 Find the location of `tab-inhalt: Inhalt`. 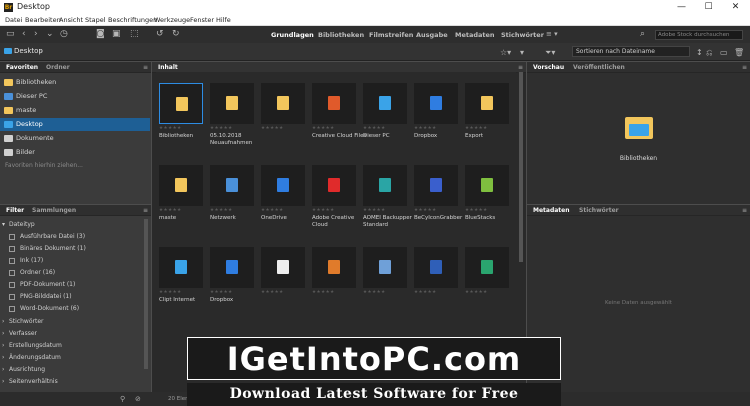

tab-inhalt: Inhalt is located at coordinates (168, 67).